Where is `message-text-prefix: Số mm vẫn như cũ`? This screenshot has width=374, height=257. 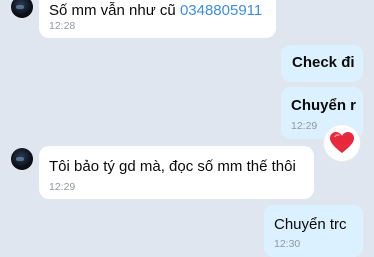
message-text-prefix: Số mm vẫn như cũ is located at coordinates (114, 10).